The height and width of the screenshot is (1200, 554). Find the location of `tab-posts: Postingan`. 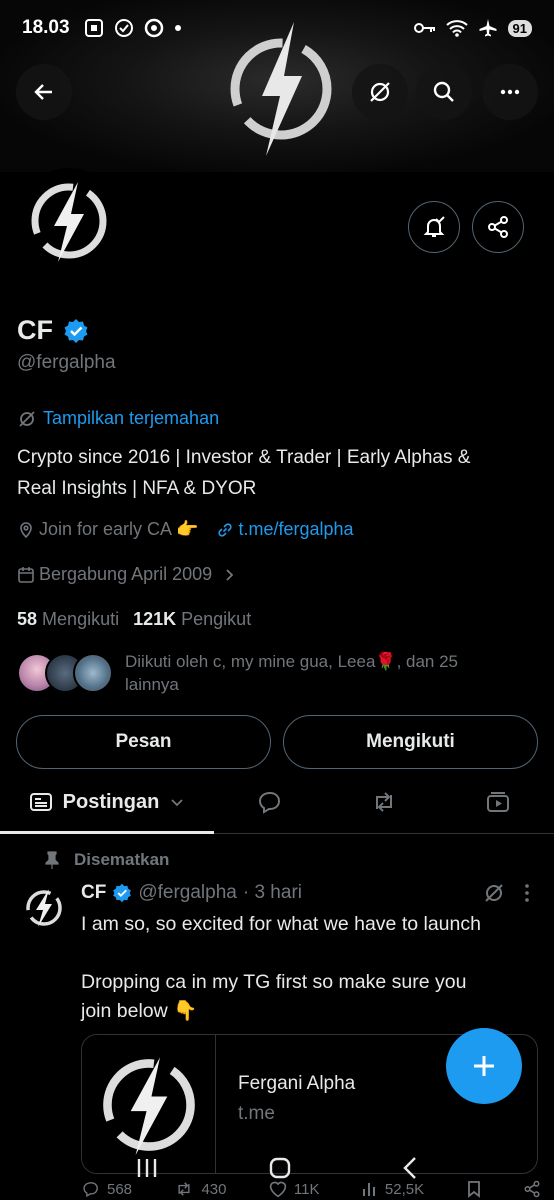

tab-posts: Postingan is located at coordinates (107, 803).